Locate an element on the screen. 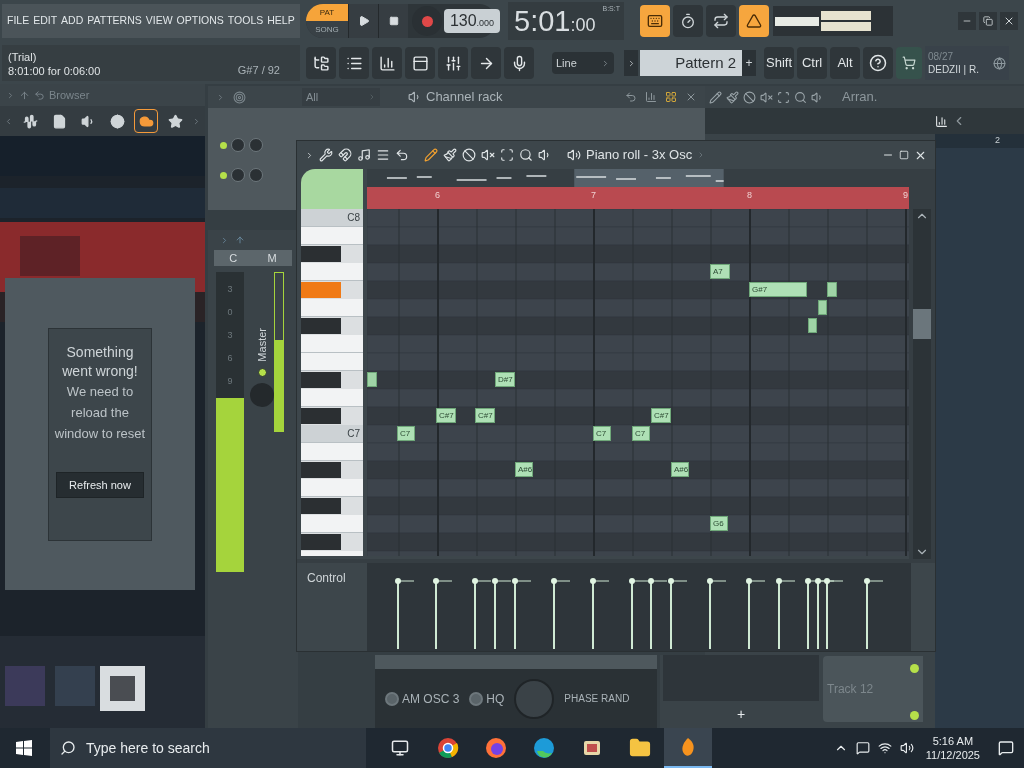 The width and height of the screenshot is (1024, 768). maximize-icon is located at coordinates (904, 155).